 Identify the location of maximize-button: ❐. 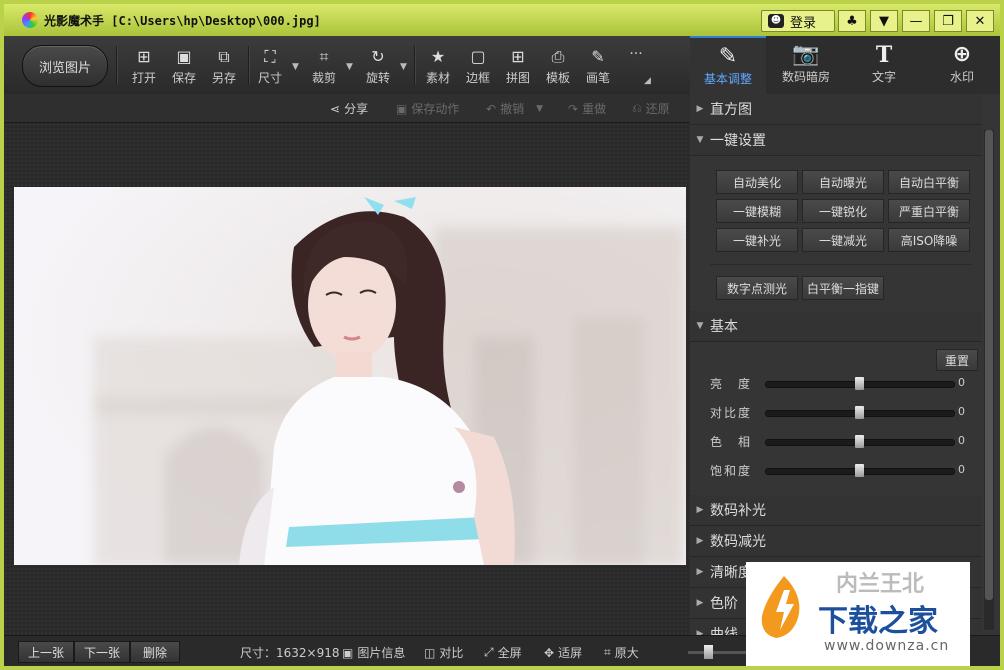
(948, 21).